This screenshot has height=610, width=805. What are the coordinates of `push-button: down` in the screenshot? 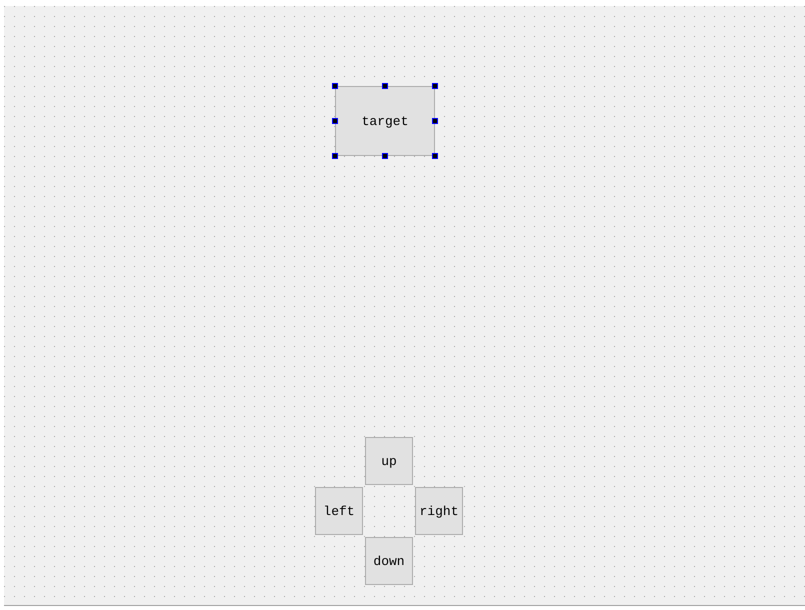 It's located at (389, 561).